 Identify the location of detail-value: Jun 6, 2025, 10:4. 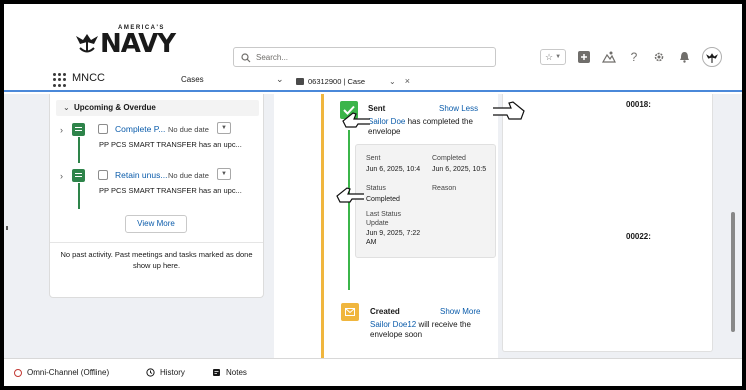
(393, 169).